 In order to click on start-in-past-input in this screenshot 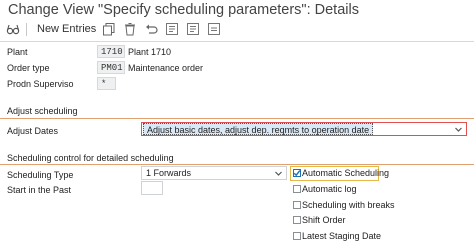, I will do `click(152, 188)`.